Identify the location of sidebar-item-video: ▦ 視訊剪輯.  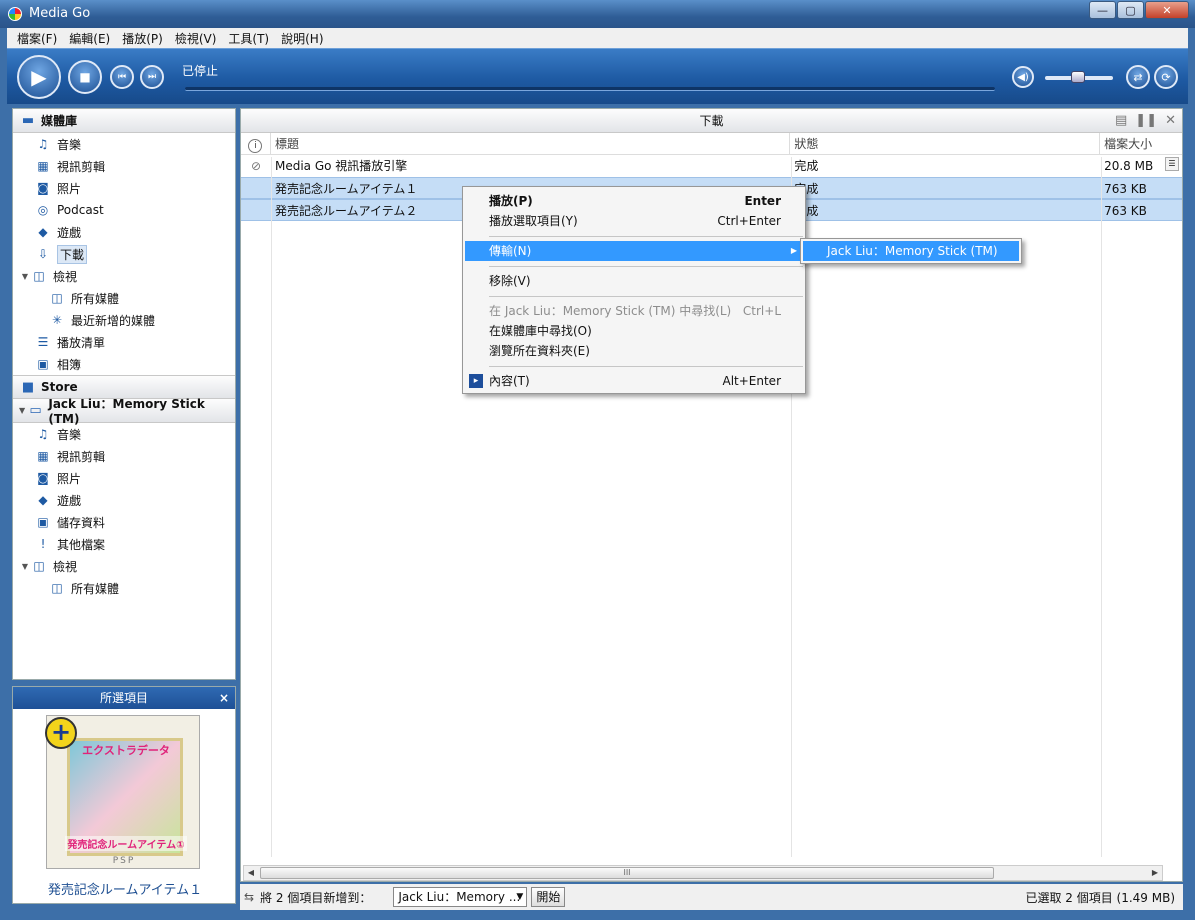
(124, 166).